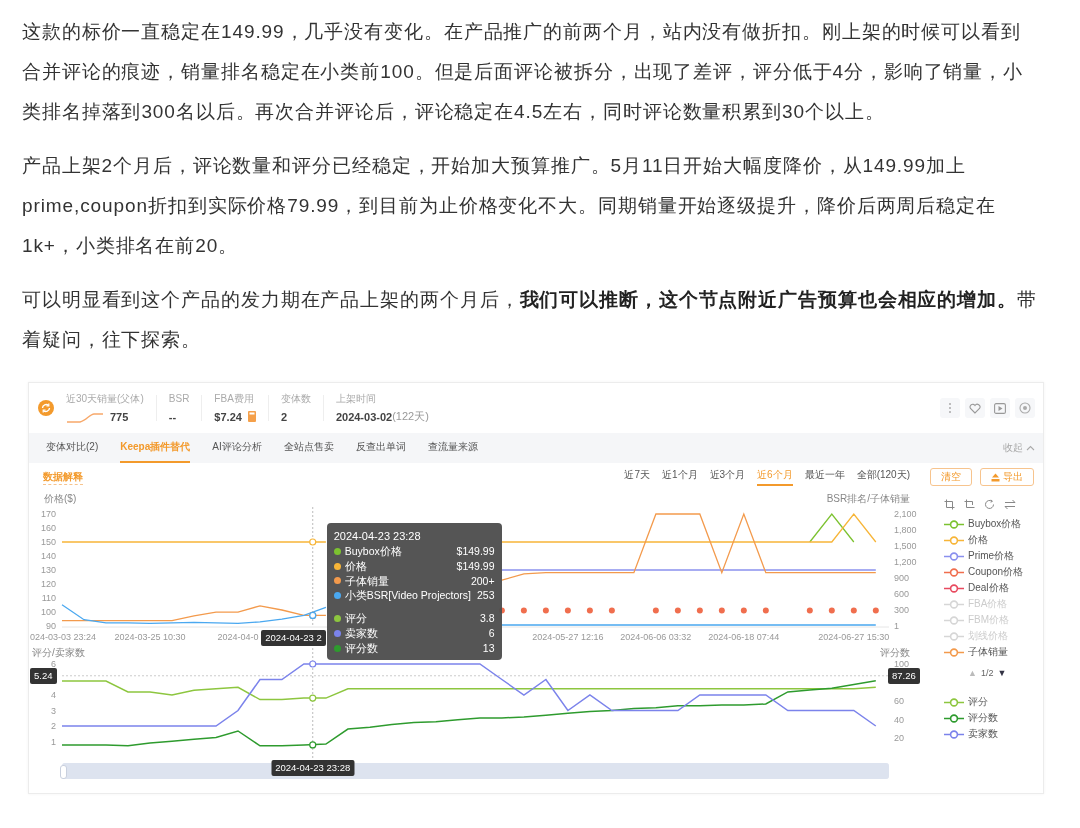  Describe the element at coordinates (987, 673) in the screenshot. I see `pager-count: 1/2` at that location.